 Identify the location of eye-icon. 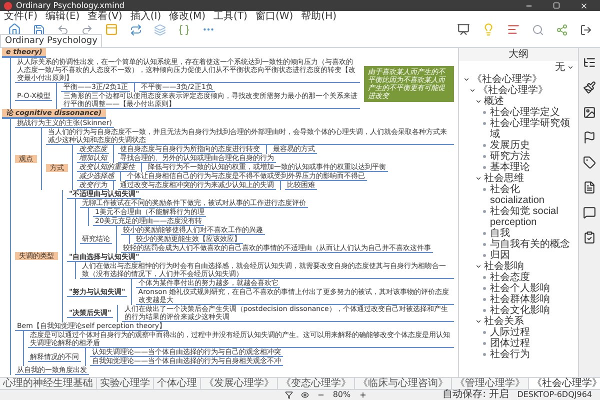
(304, 395).